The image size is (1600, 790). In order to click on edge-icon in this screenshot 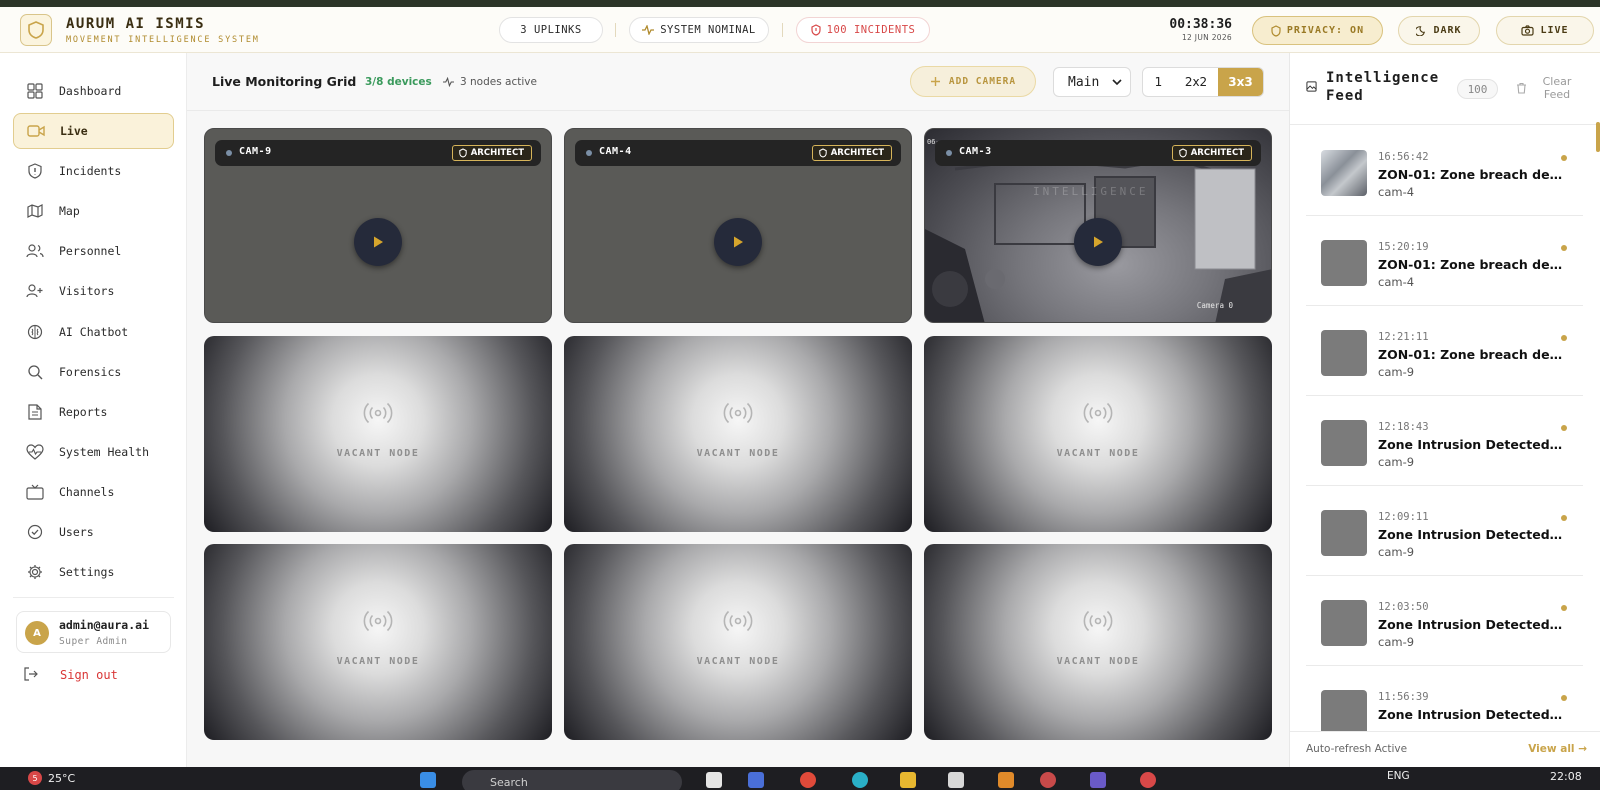, I will do `click(860, 780)`.